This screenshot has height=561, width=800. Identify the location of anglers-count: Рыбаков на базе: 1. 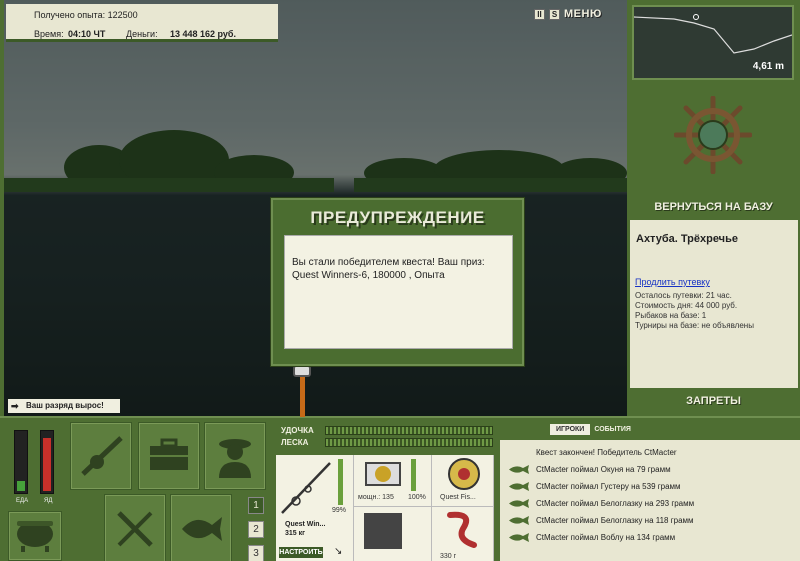
(671, 315).